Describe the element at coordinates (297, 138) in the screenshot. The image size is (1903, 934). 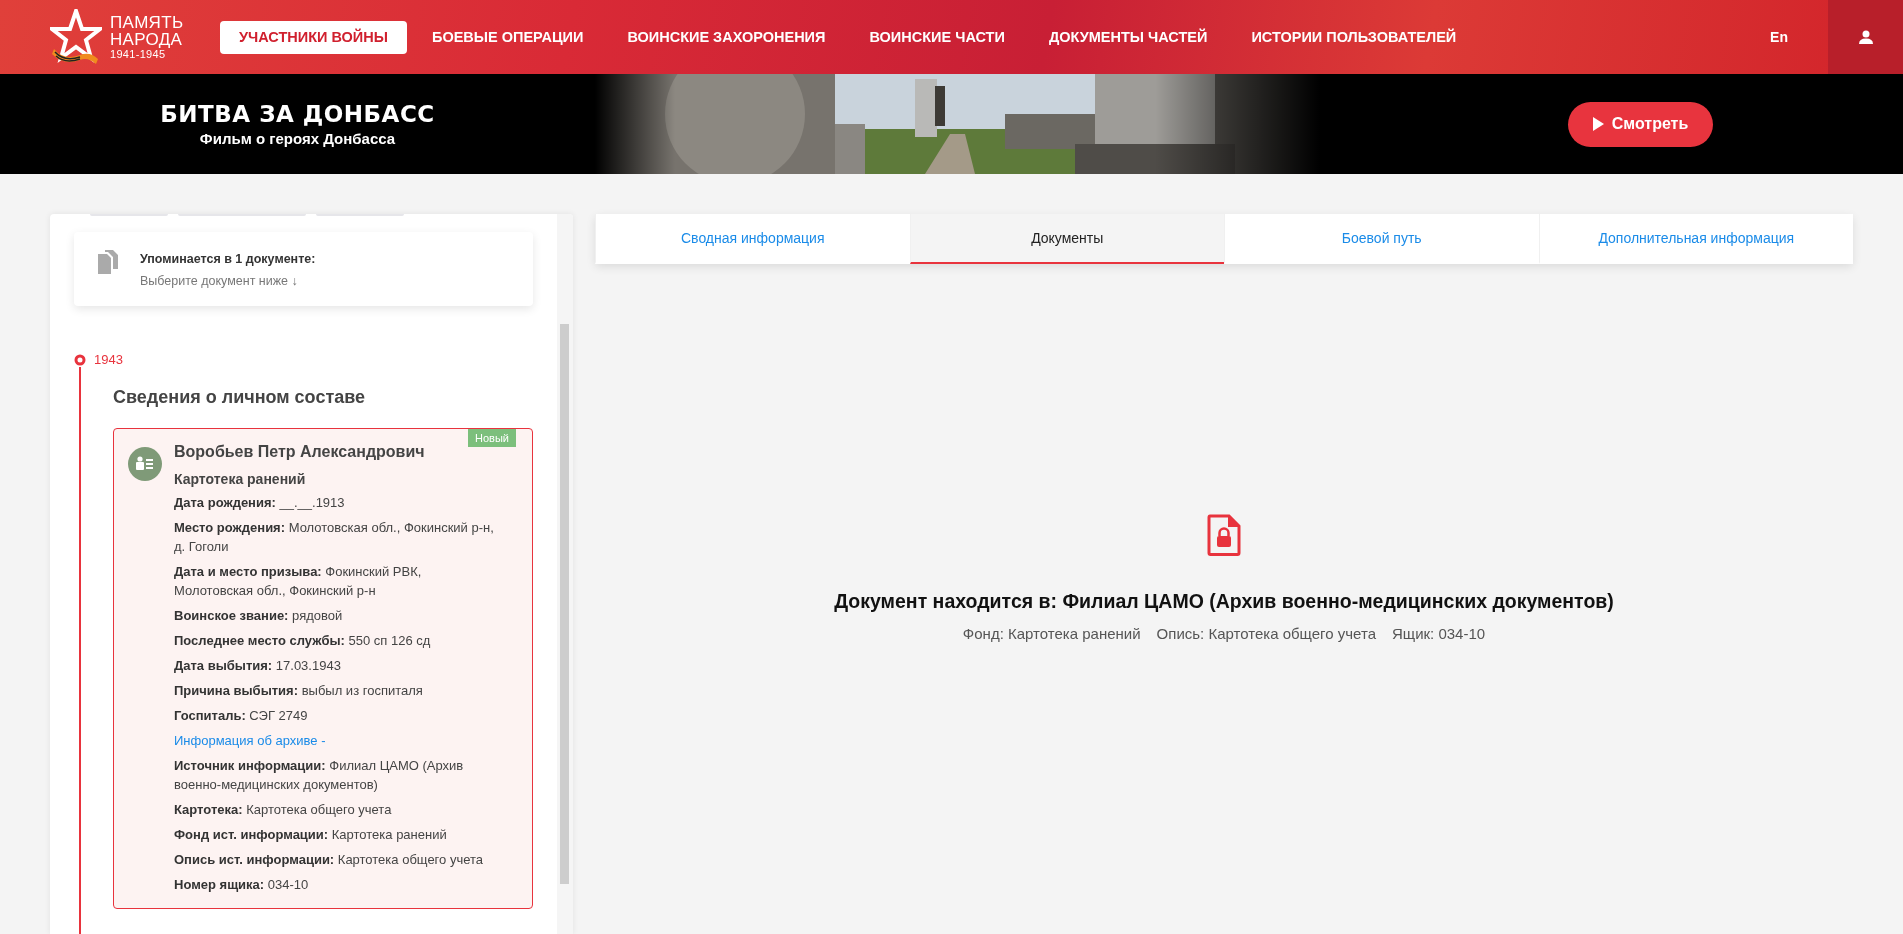
I see `banner-subtitle: Фильм о героях Донбасса` at that location.